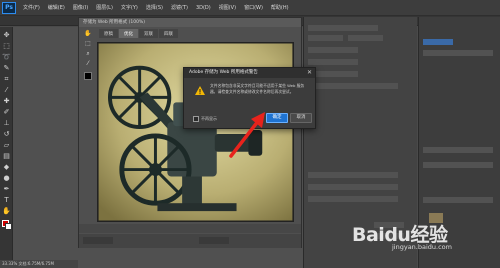 The width and height of the screenshot is (500, 268). I want to click on menu-window: 窗口(W), so click(253, 7).